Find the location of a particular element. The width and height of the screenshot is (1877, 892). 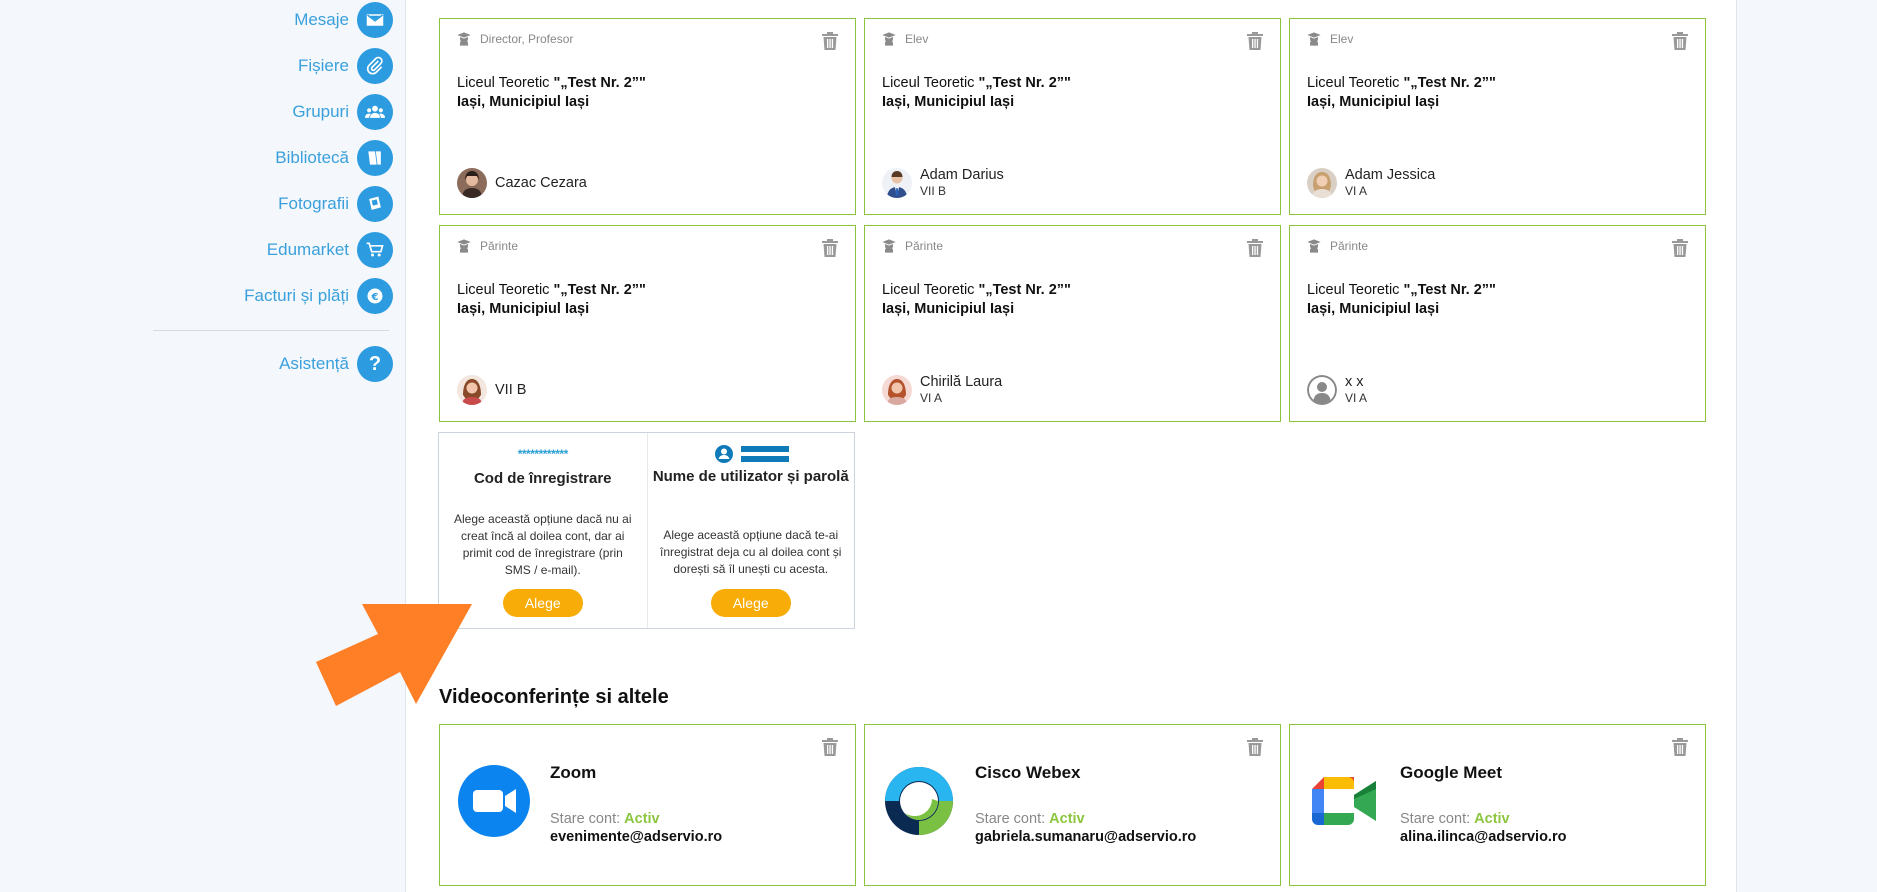

person-name: Cazac Cezara is located at coordinates (541, 182).